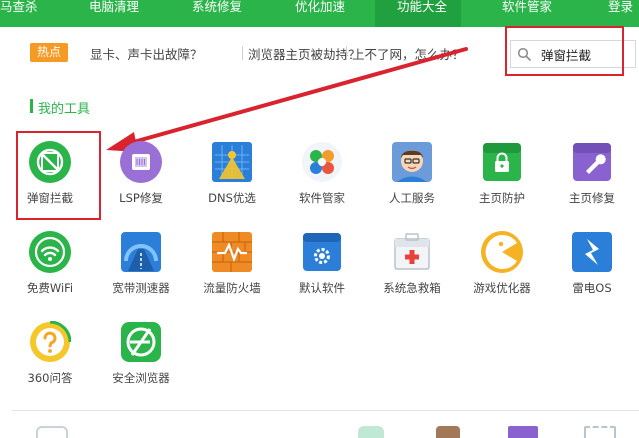 The image size is (639, 438). I want to click on tool-label: 软件管家, so click(322, 198).